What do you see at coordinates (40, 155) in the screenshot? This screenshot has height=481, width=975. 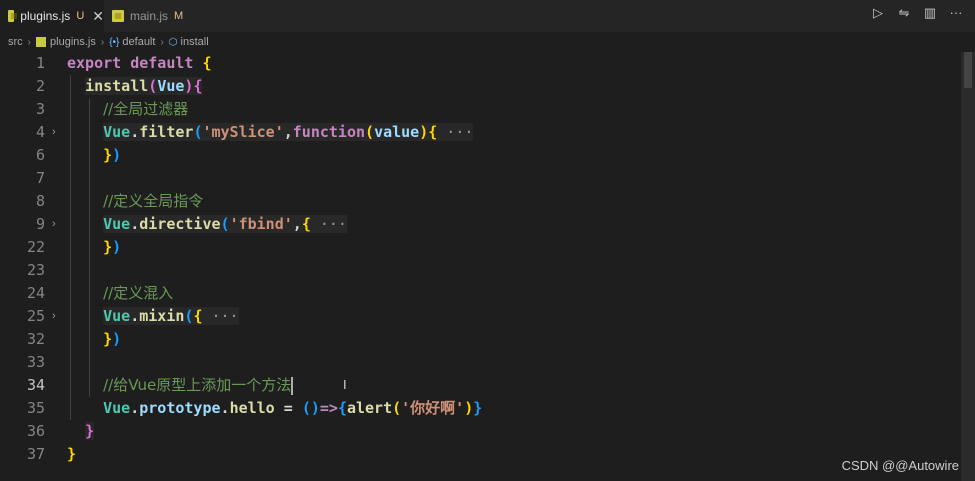 I see `line-number: 6` at bounding box center [40, 155].